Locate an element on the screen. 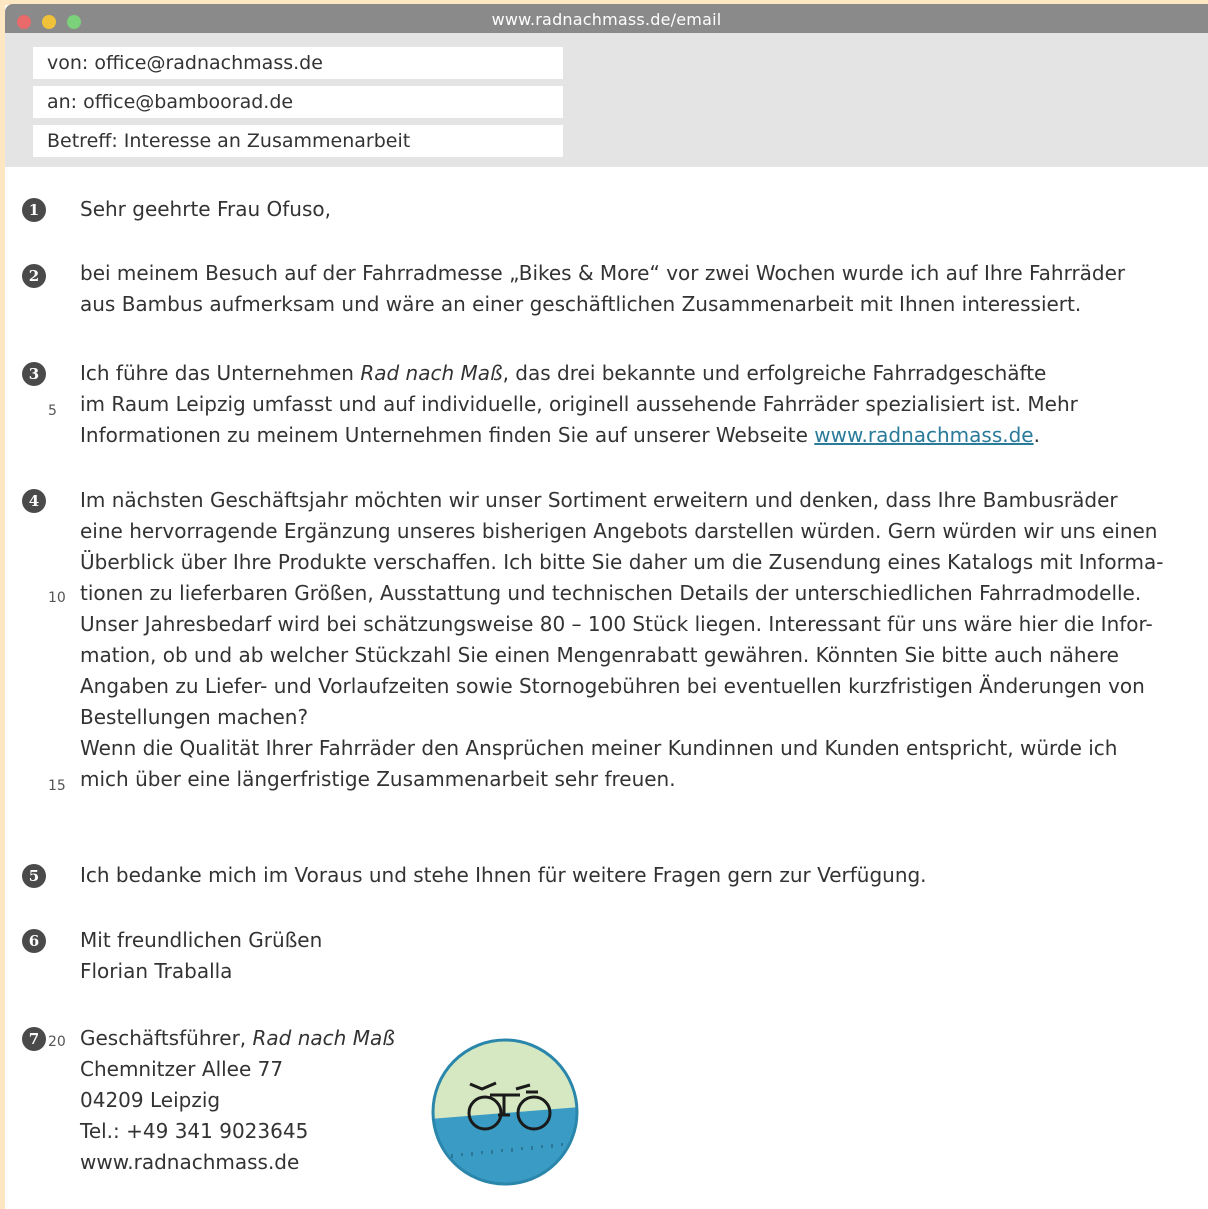 This screenshot has height=1209, width=1208. paragraph-marker-3: 3 is located at coordinates (34, 374).